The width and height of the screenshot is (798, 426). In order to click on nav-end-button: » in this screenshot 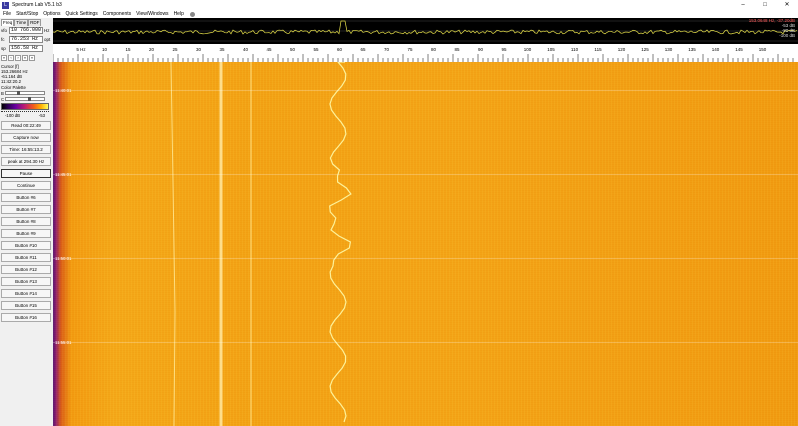, I will do `click(32, 58)`.